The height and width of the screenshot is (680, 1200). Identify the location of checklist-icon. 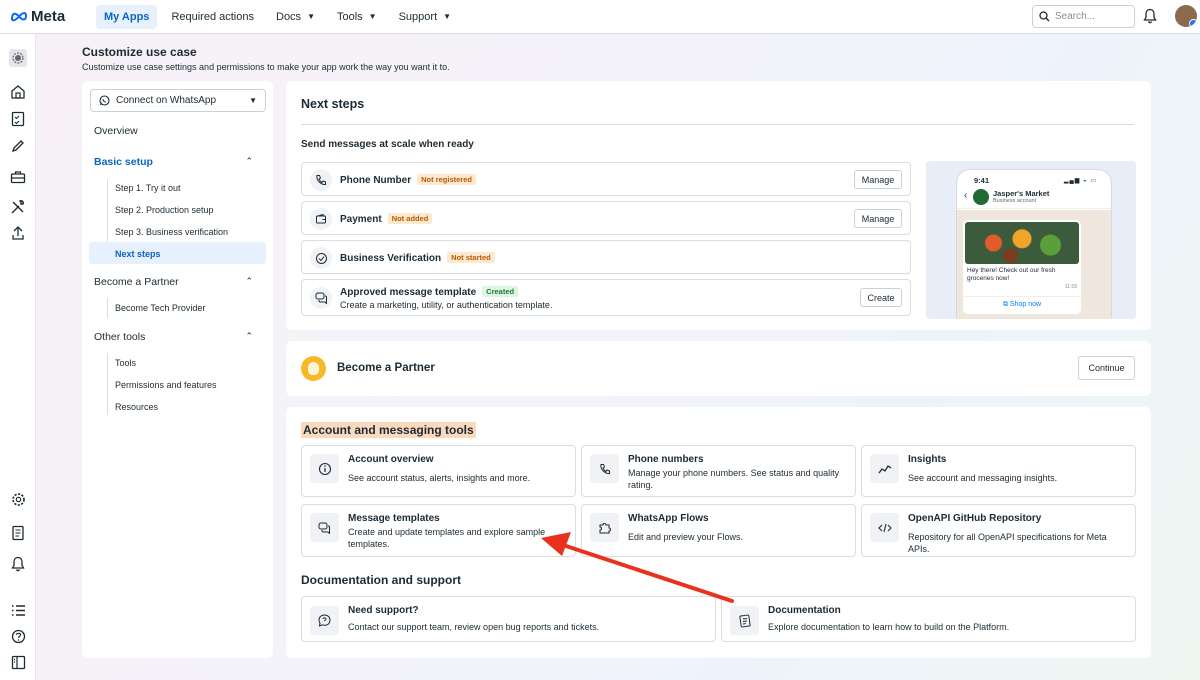
(18, 119).